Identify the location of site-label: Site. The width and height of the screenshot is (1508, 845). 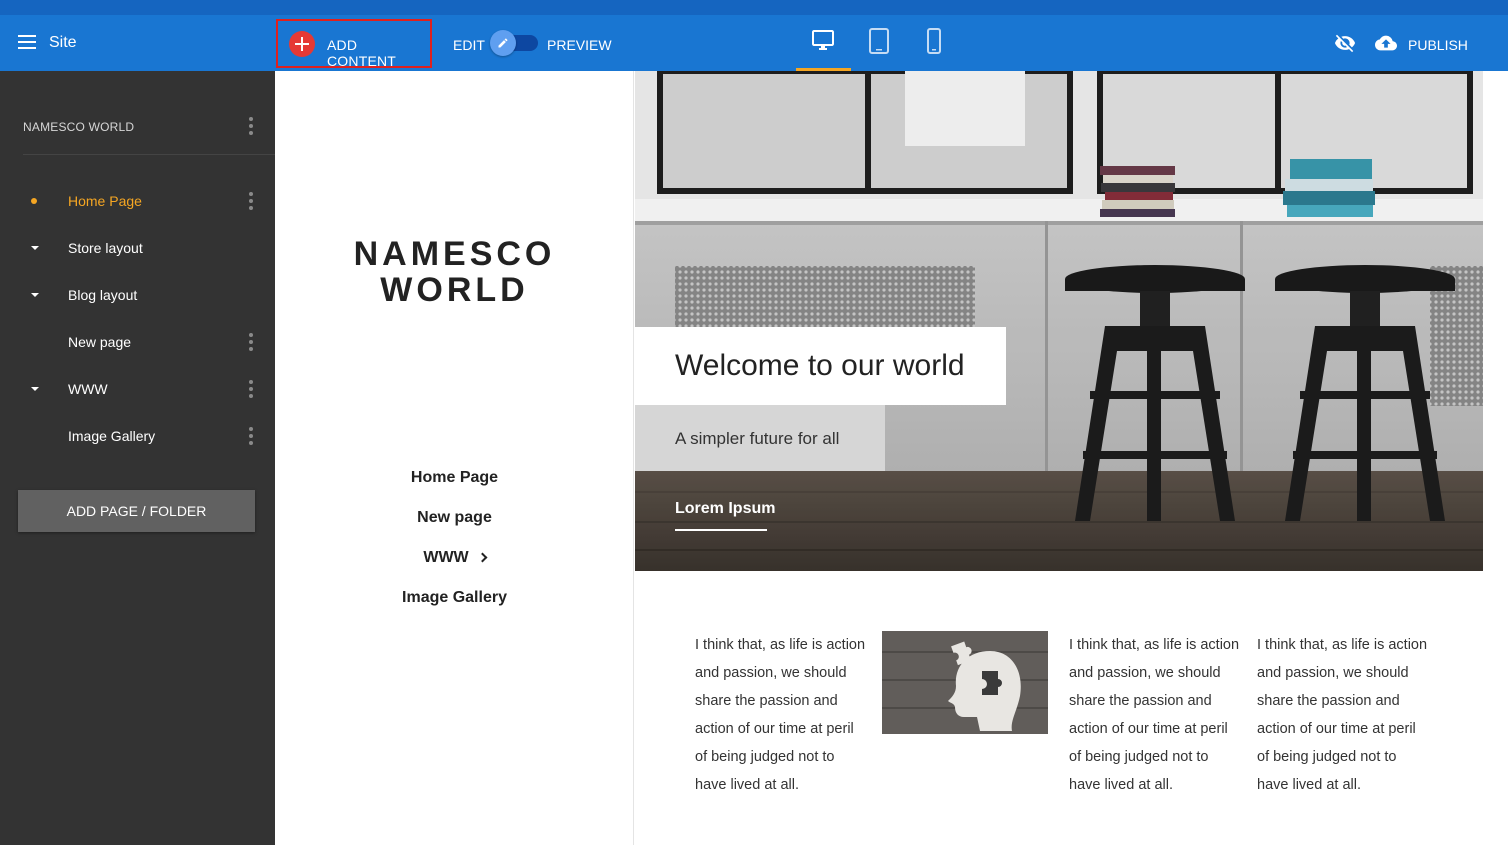
(63, 43).